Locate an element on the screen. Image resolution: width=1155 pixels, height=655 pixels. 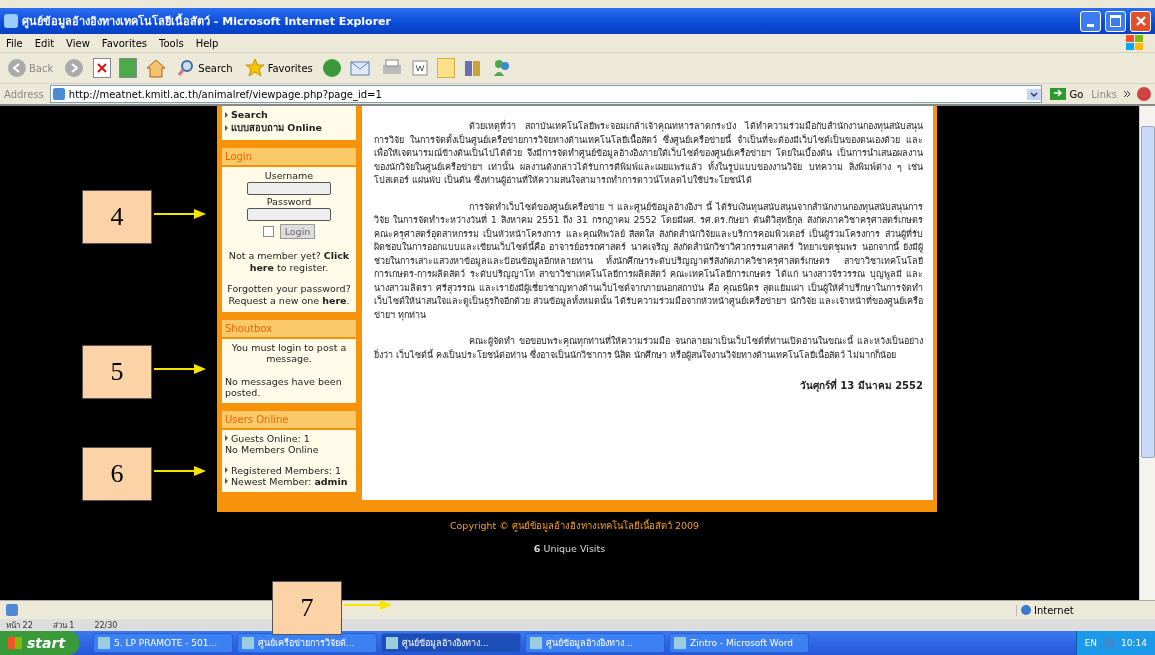
menu-item: Tools is located at coordinates (171, 43).